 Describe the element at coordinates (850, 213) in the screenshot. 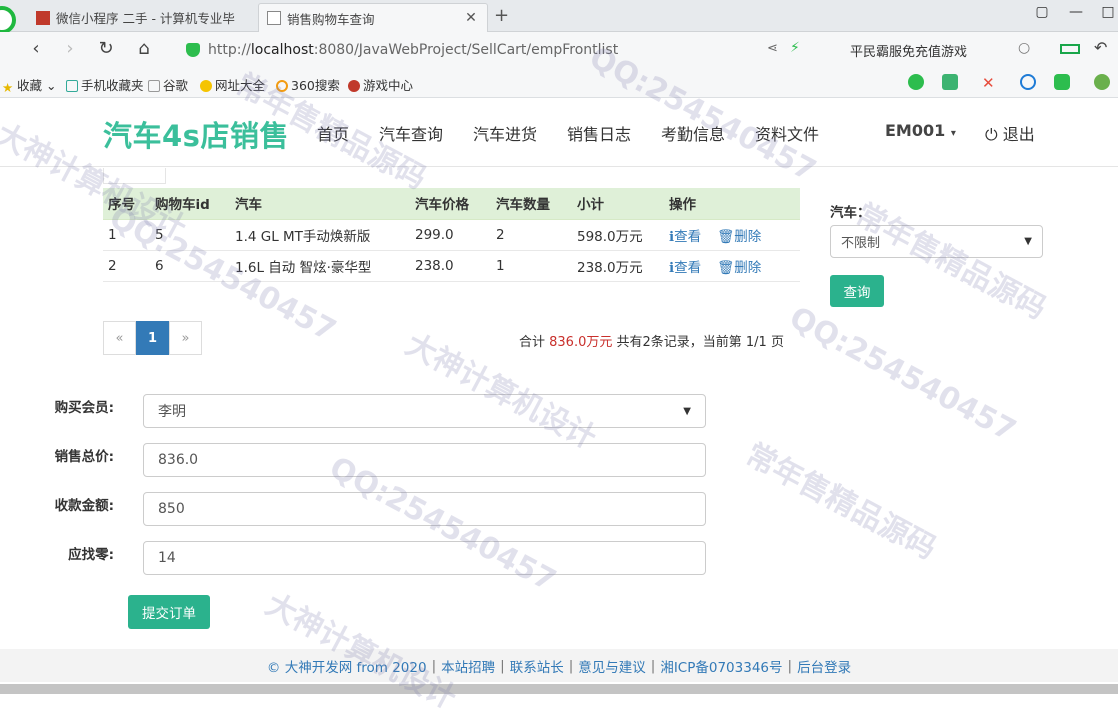

I see `car-filter-label: 汽车：` at that location.